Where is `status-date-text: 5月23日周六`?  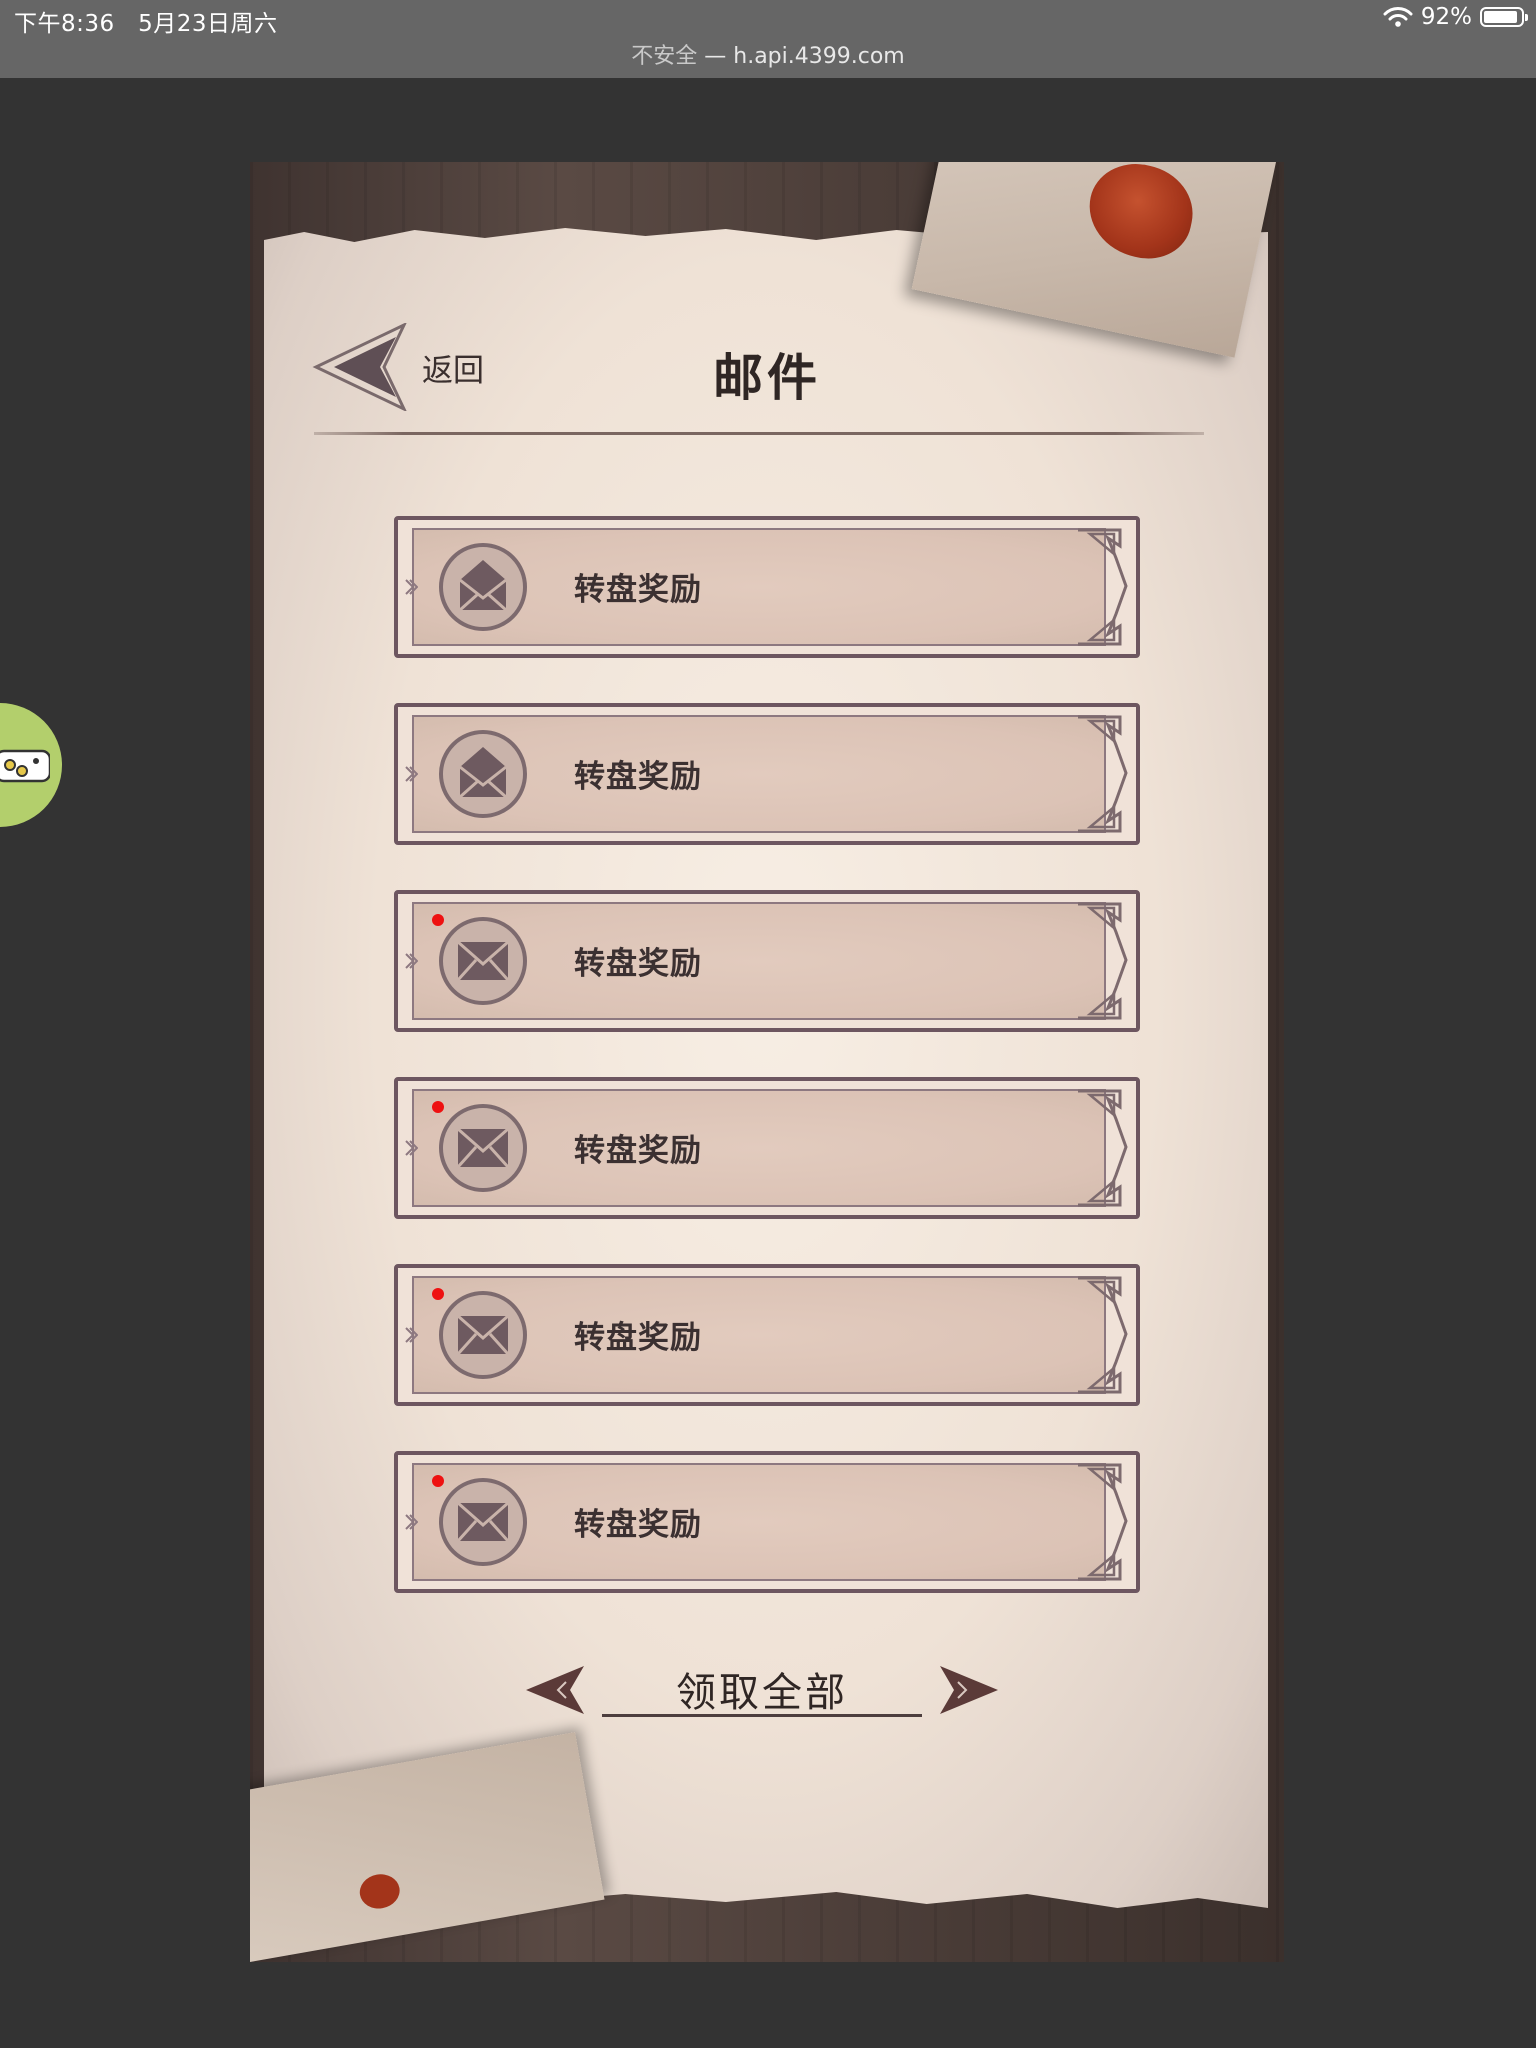
status-date-text: 5月23日周六 is located at coordinates (208, 24).